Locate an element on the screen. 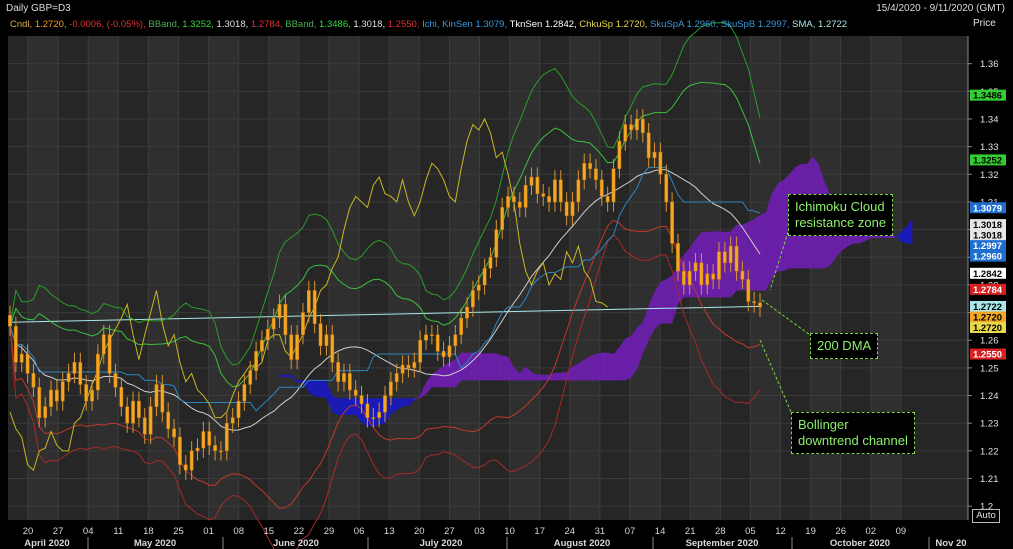 Image resolution: width=1013 pixels, height=549 pixels. price-tag-label: 1.2550 is located at coordinates (987, 355).